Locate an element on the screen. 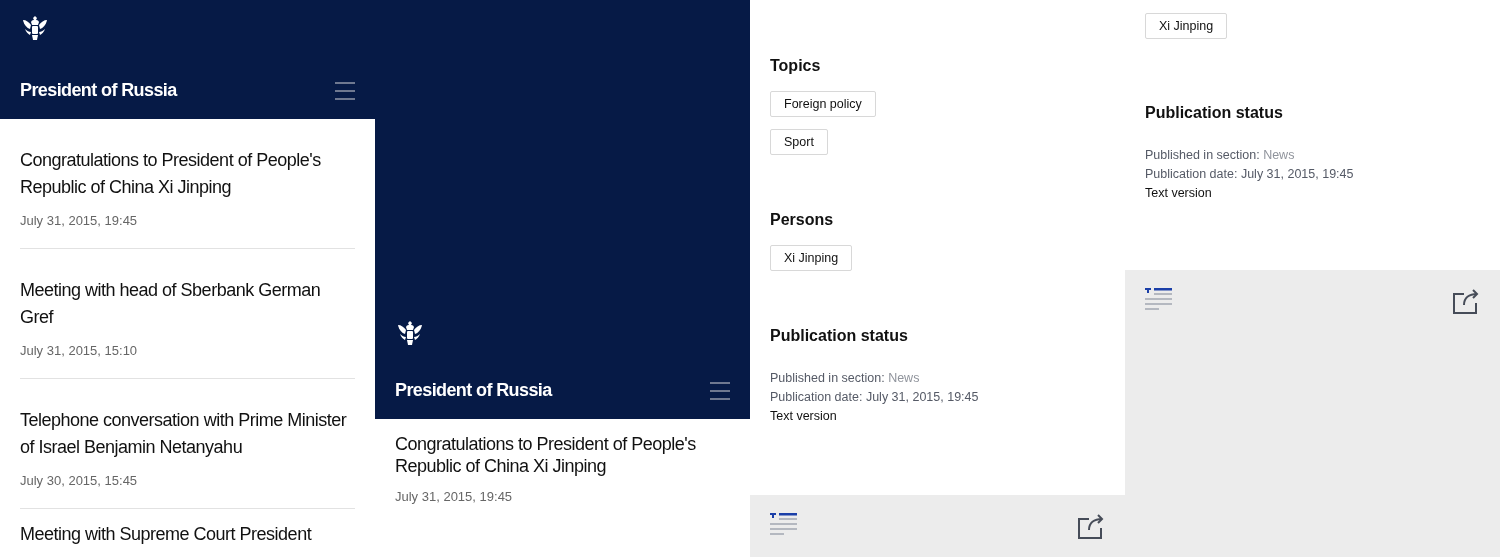 The image size is (1500, 557). section-heading: Topics is located at coordinates (796, 66).